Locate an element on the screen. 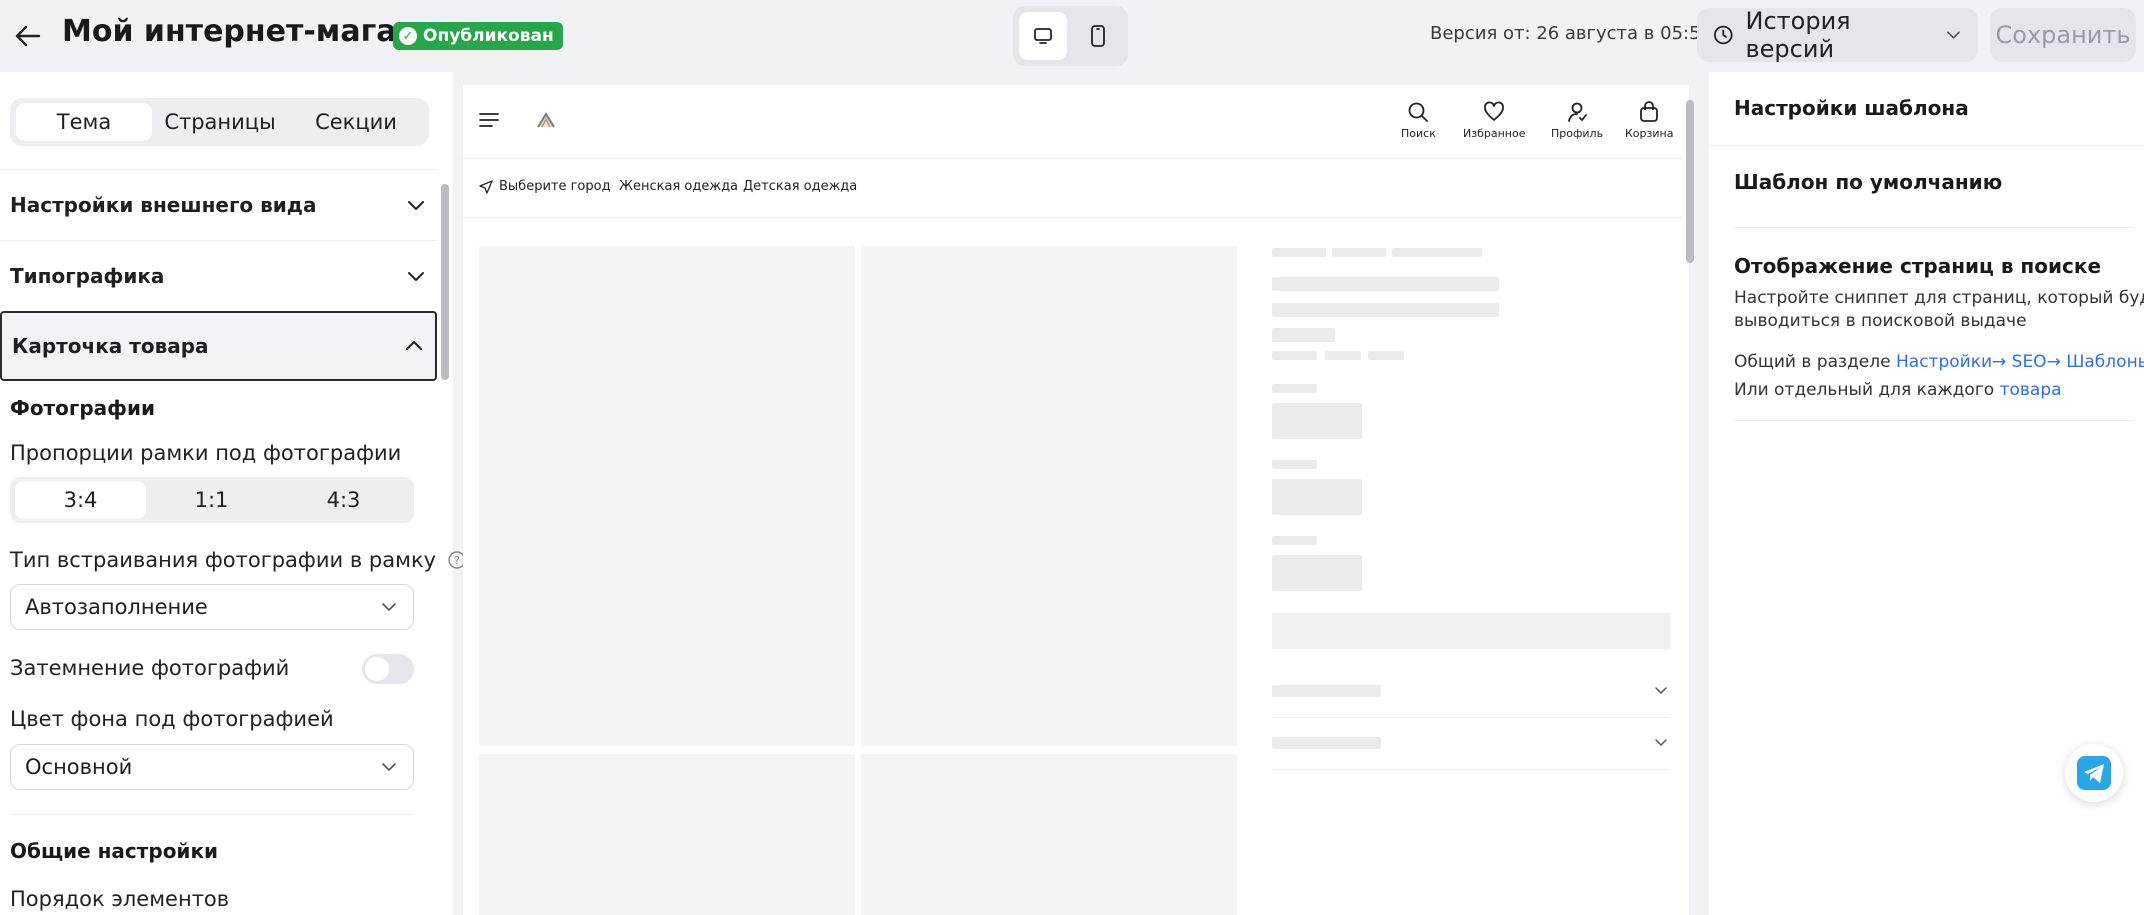 The width and height of the screenshot is (2144, 915). photos-heading: Фотографии is located at coordinates (83, 408).